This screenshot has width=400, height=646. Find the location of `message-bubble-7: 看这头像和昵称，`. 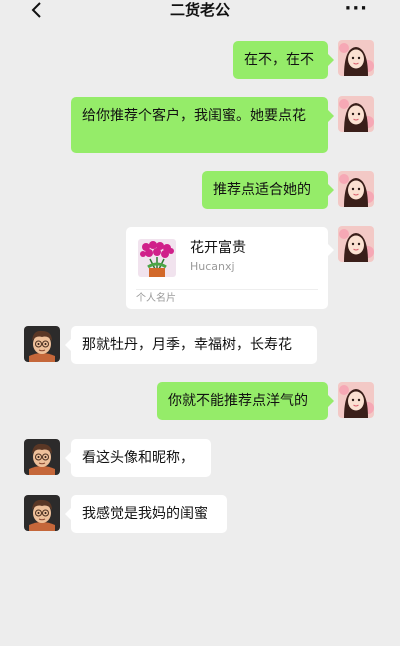

message-bubble-7: 看这头像和昵称， is located at coordinates (141, 458).